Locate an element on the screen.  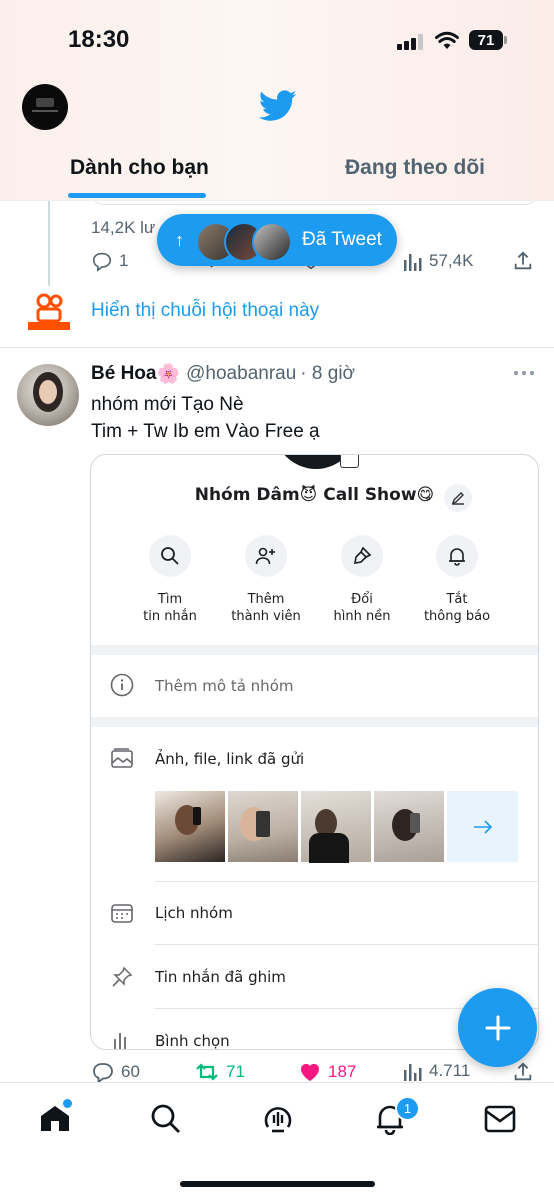
add-member-icon is located at coordinates (265, 556).